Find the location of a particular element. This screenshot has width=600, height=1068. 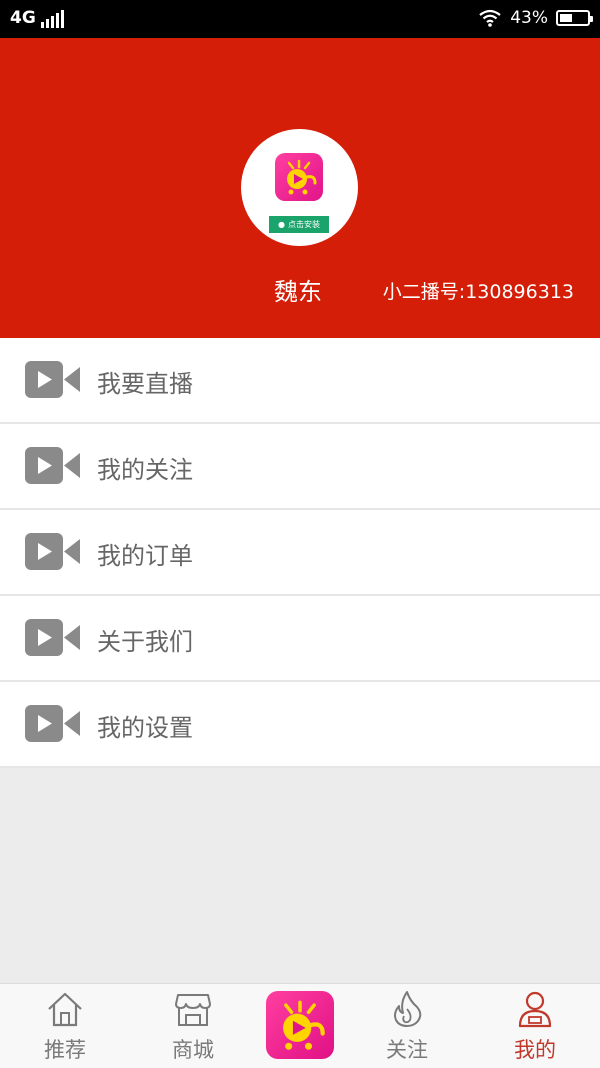

tab-label: 我的 is located at coordinates (535, 1050).